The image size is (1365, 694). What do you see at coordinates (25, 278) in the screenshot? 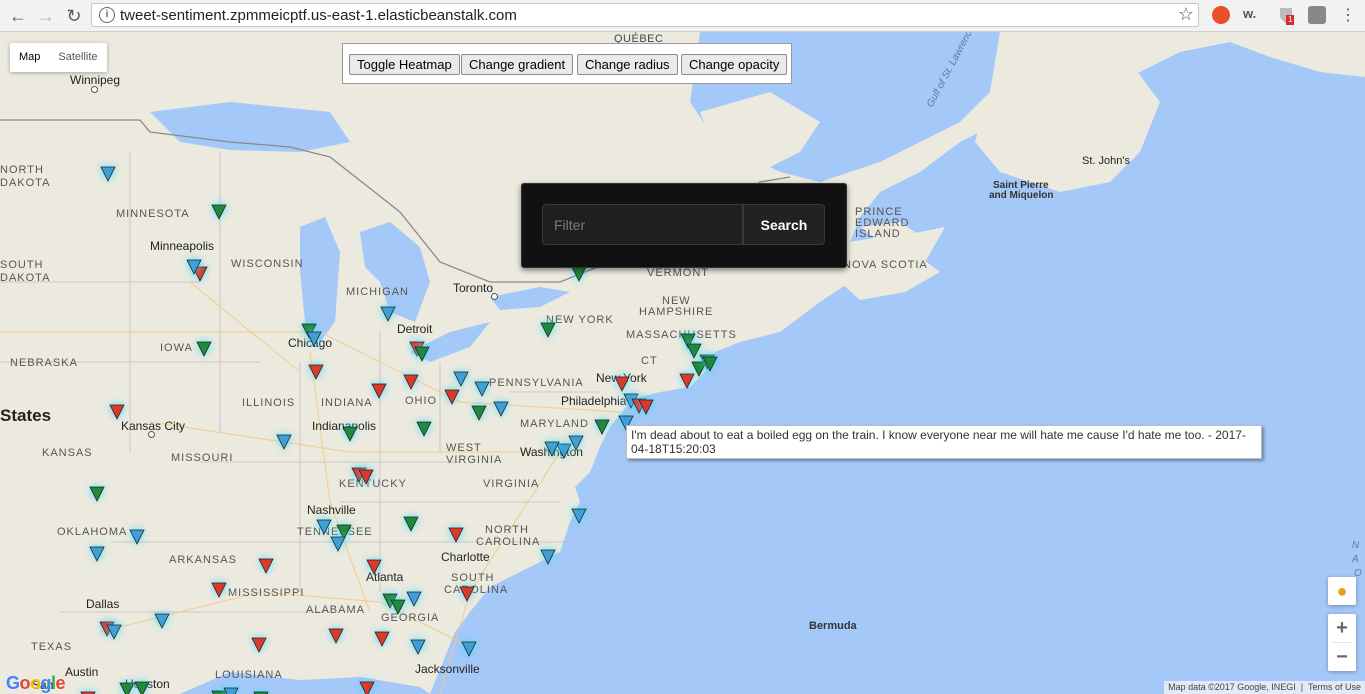
I see `label-south-dakota-2: DAKOTA` at bounding box center [25, 278].